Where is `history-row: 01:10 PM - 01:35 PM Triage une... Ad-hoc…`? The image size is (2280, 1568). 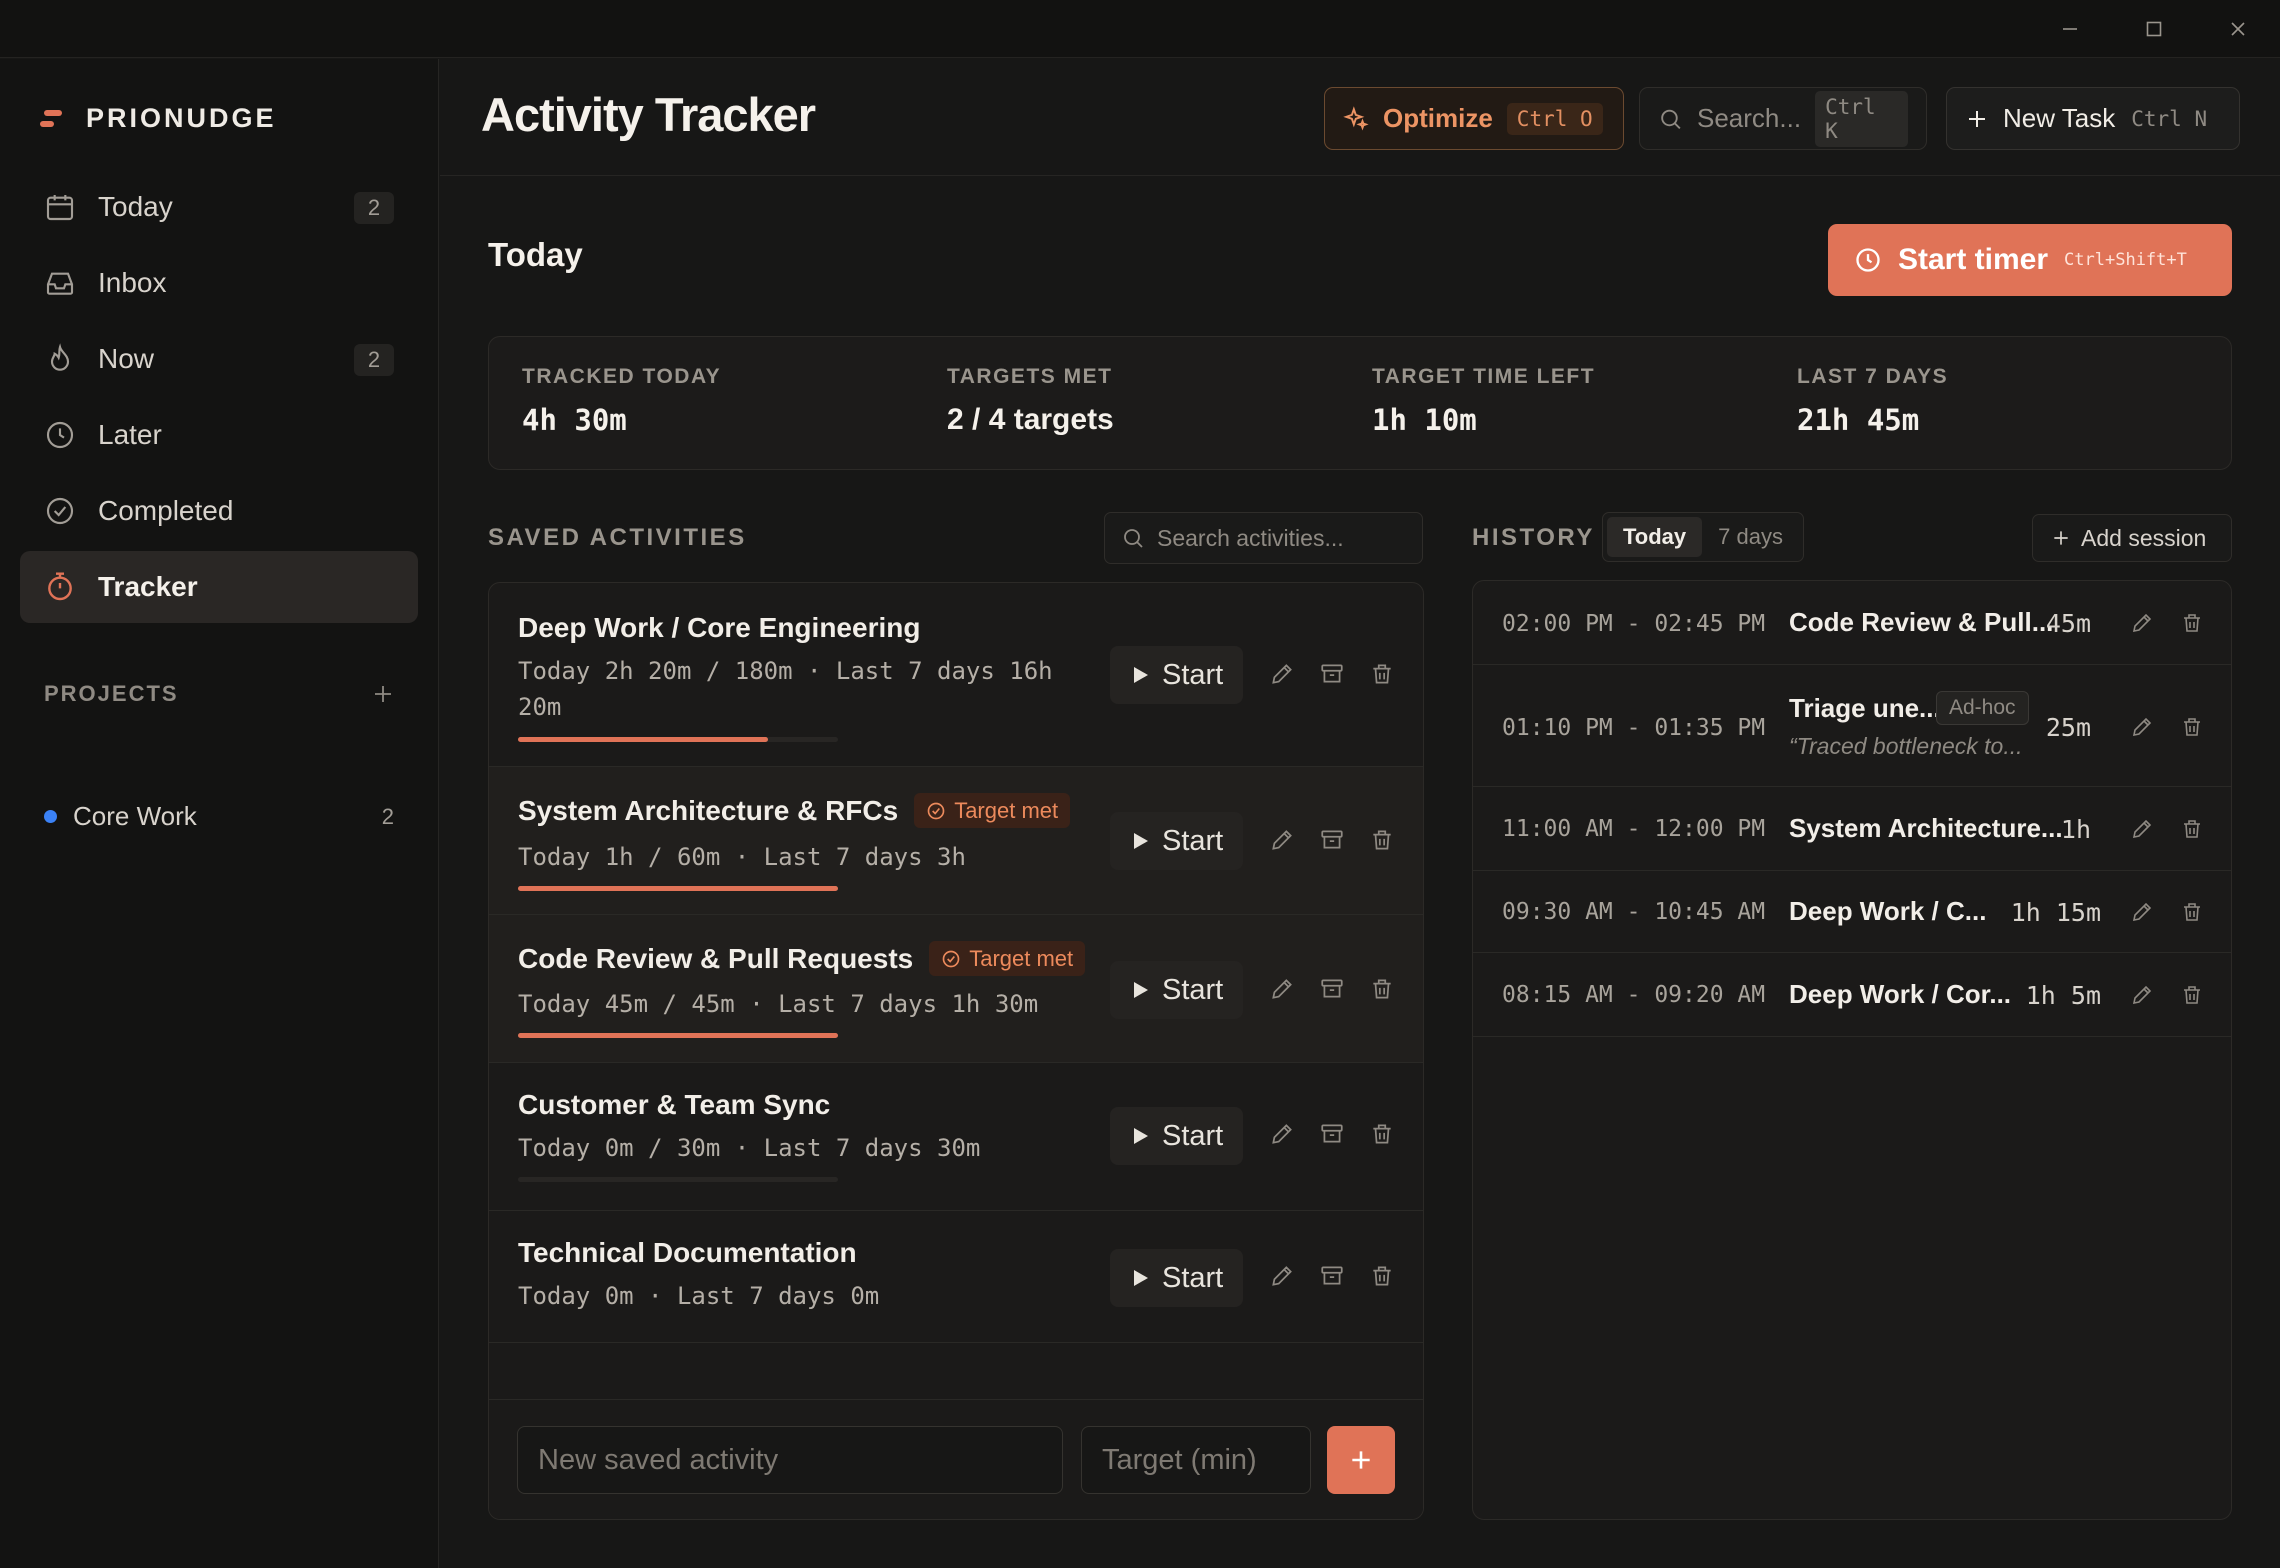 history-row: 01:10 PM - 01:35 PM Triage une... Ad-hoc… is located at coordinates (1852, 726).